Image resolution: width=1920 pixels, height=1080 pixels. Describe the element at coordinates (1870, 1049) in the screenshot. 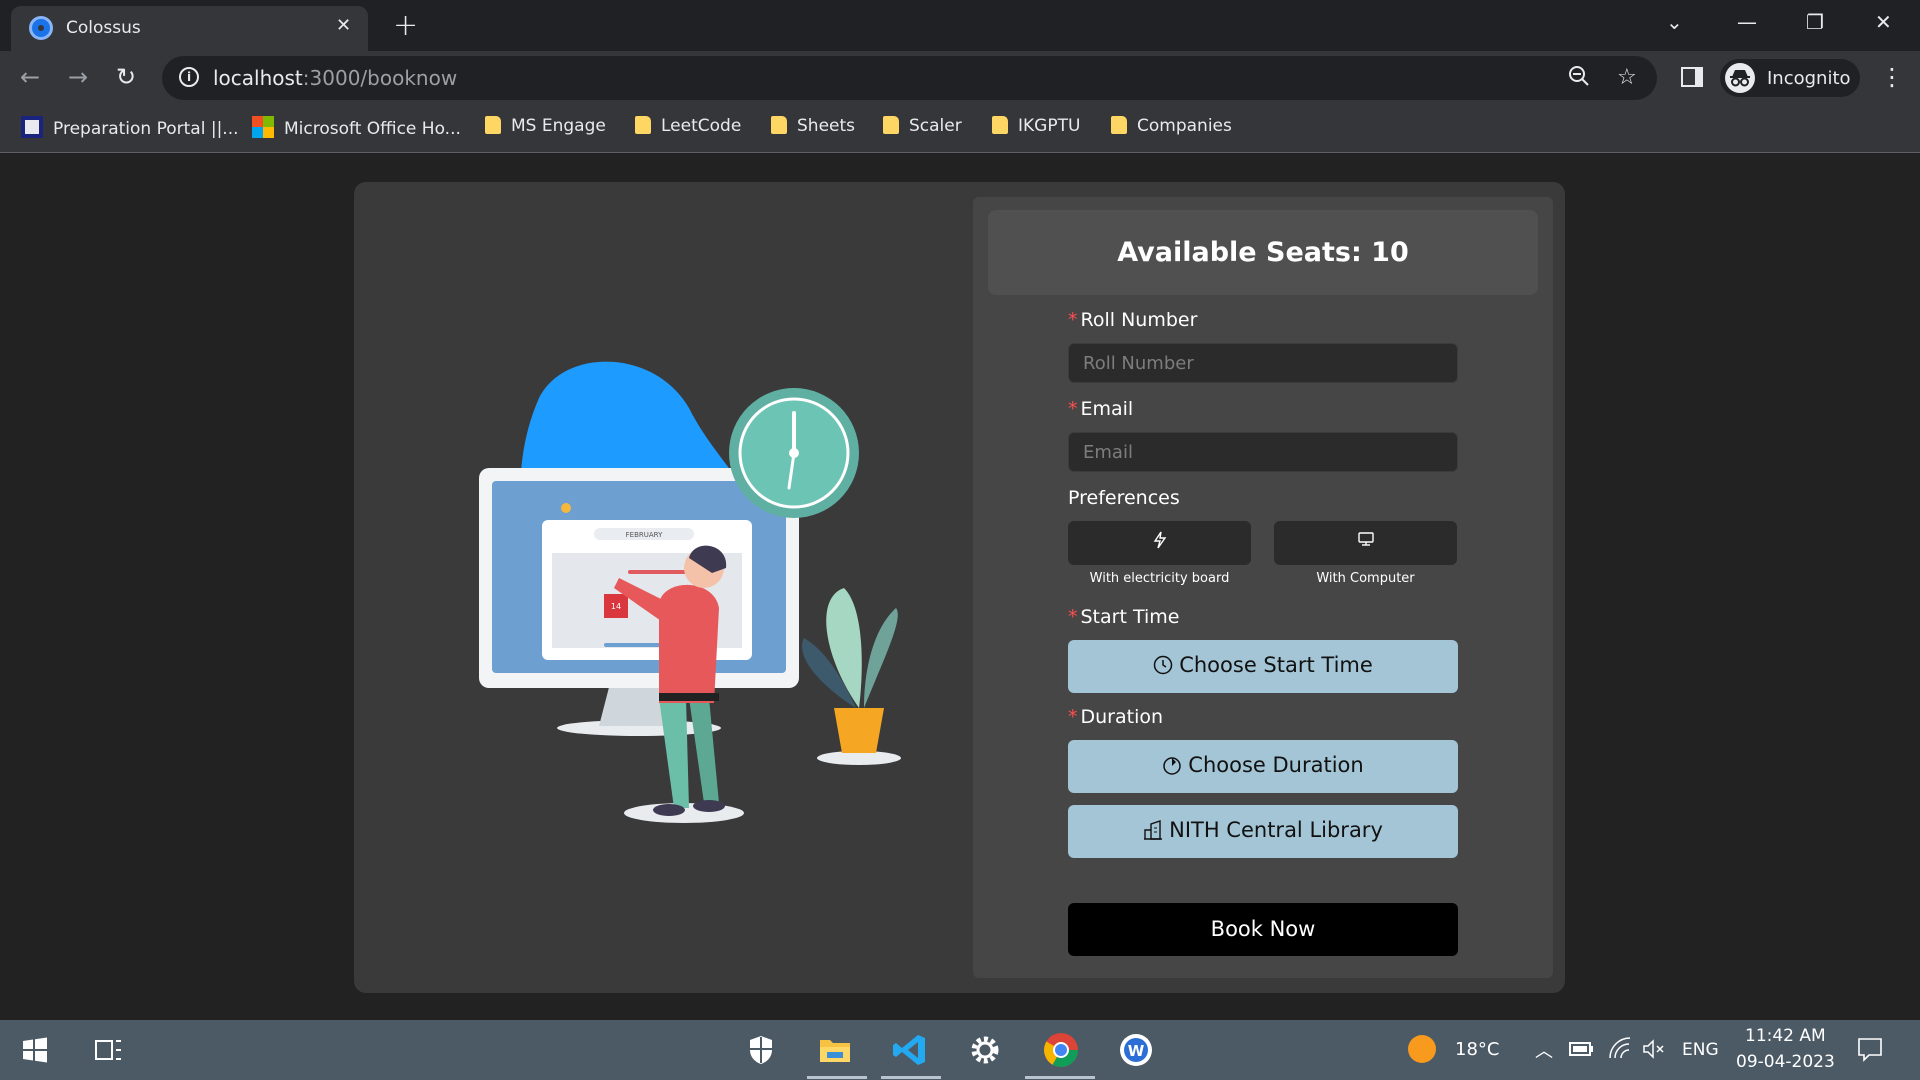

I see `notification-center-icon` at that location.